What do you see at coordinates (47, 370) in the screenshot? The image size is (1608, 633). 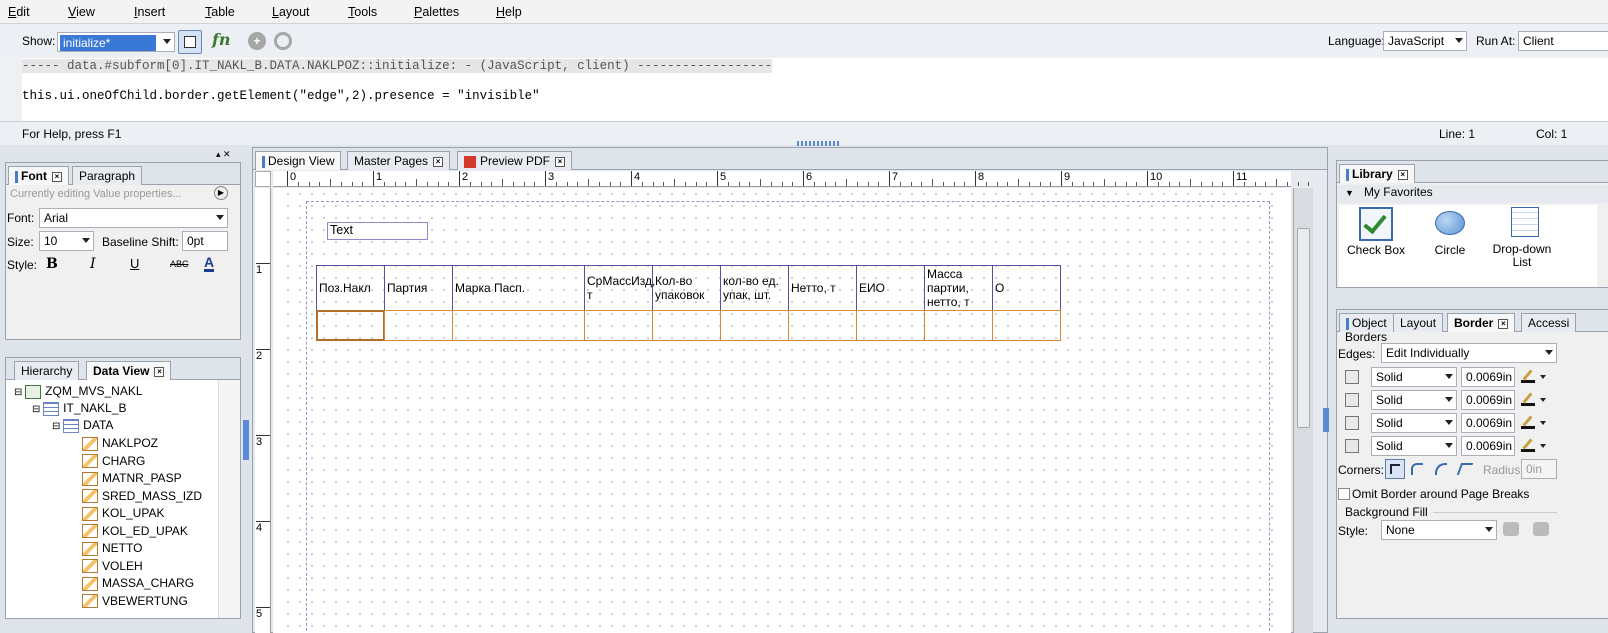 I see `tab-hierarchy: Hierarchy` at bounding box center [47, 370].